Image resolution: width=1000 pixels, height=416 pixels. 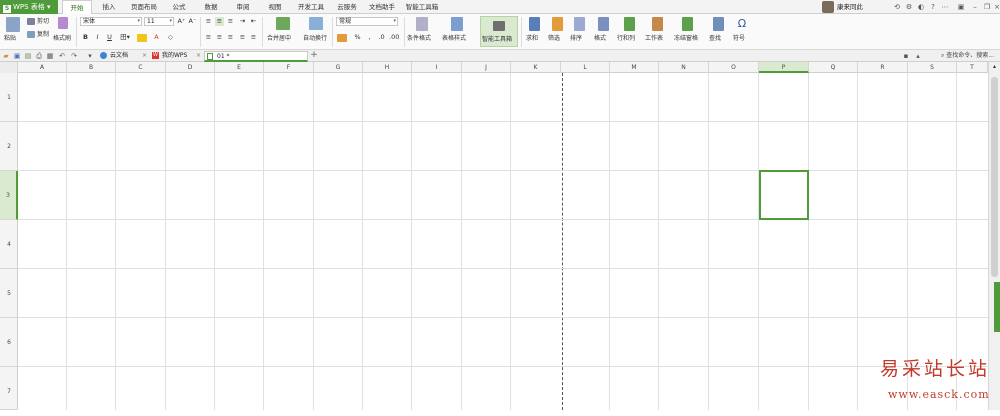 What do you see at coordinates (687, 24) in the screenshot?
I see `freeze-icon` at bounding box center [687, 24].